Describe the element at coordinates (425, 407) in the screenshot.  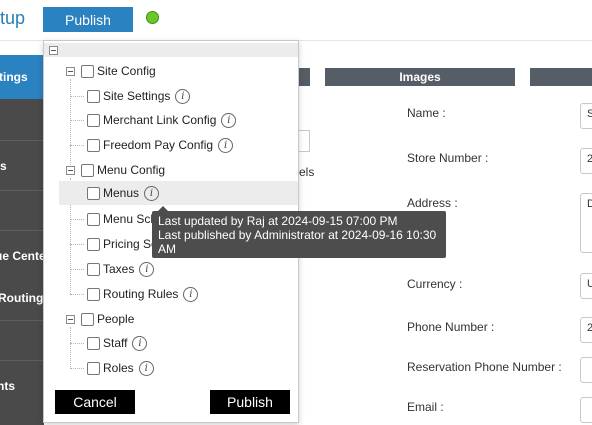
I see `email-label: Email :` at that location.